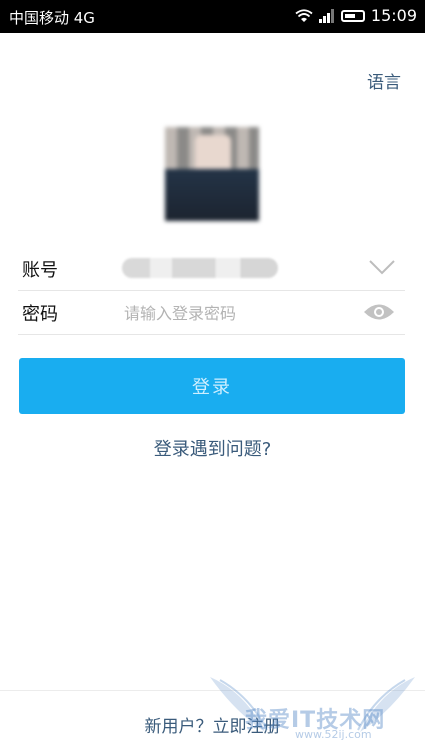 This screenshot has width=425, height=751. What do you see at coordinates (379, 312) in the screenshot?
I see `eye-icon` at bounding box center [379, 312].